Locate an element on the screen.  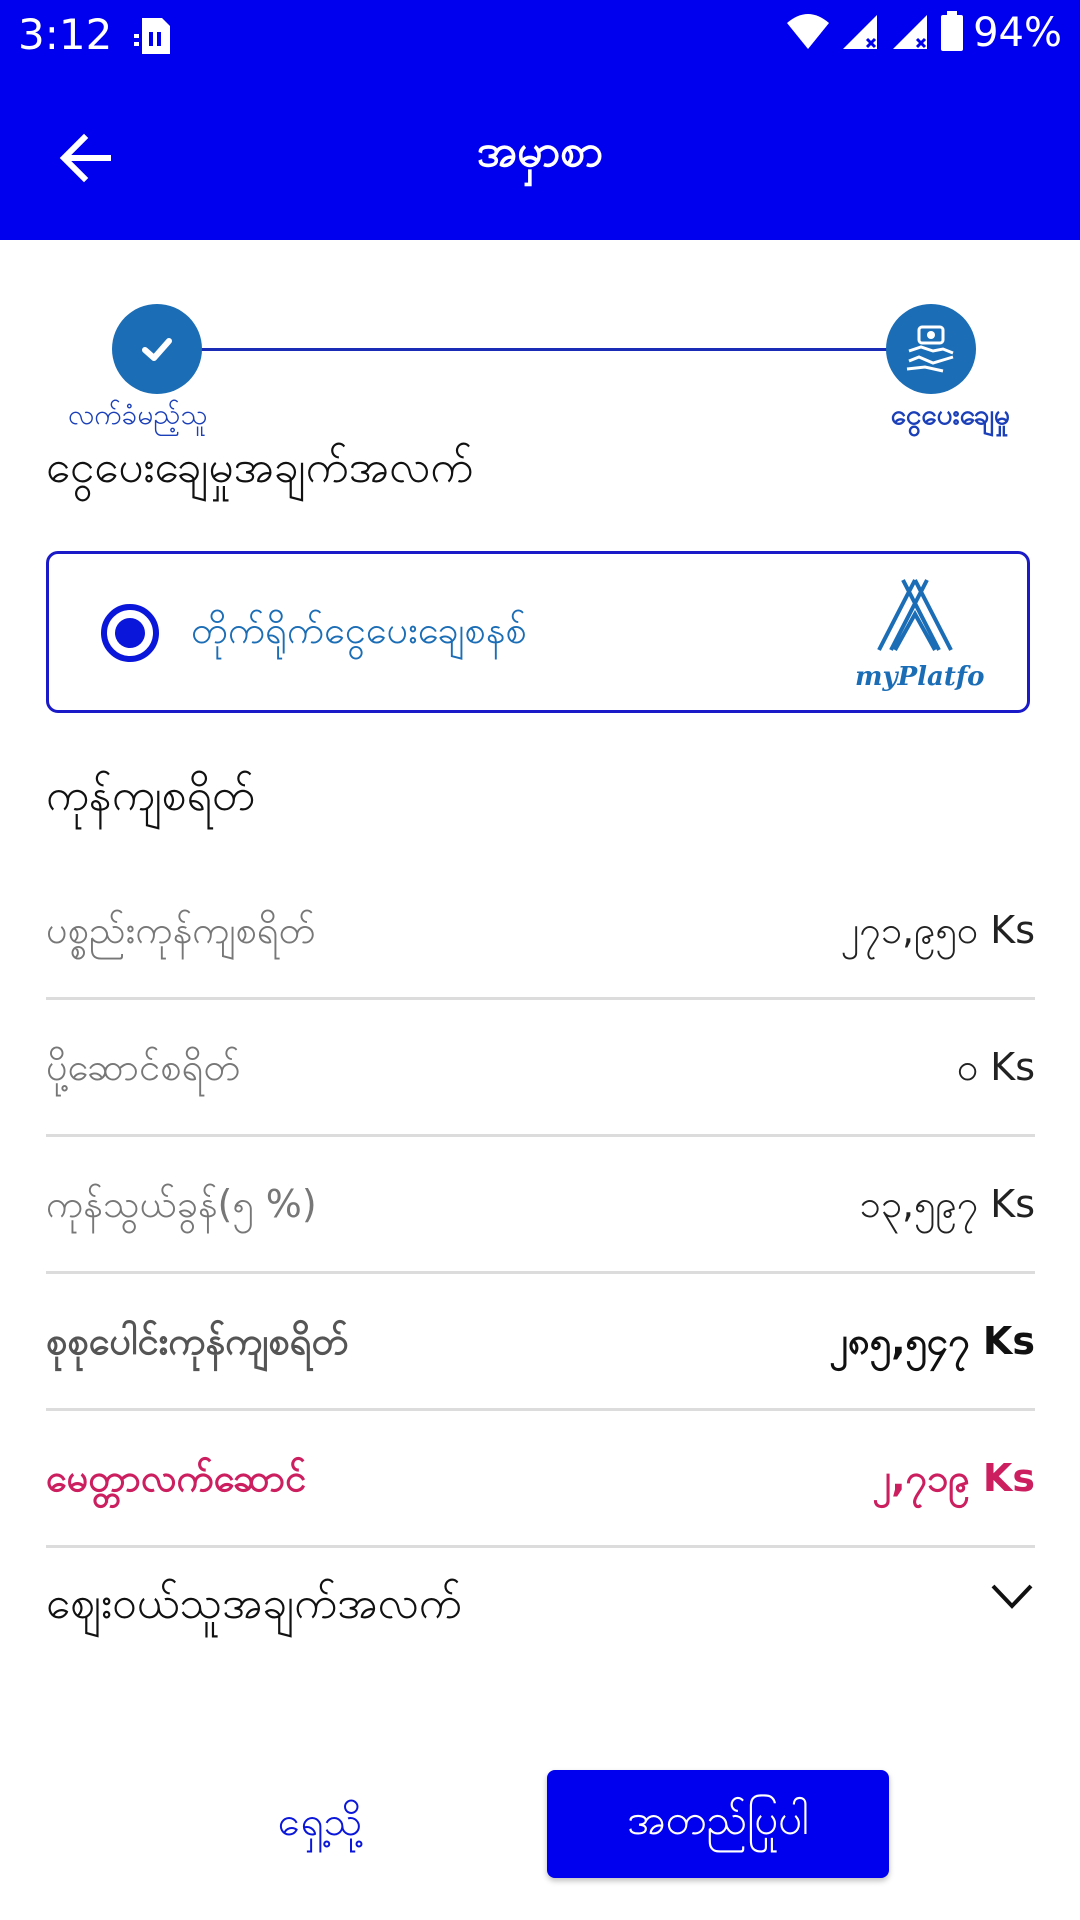
battery-icon is located at coordinates (952, 33).